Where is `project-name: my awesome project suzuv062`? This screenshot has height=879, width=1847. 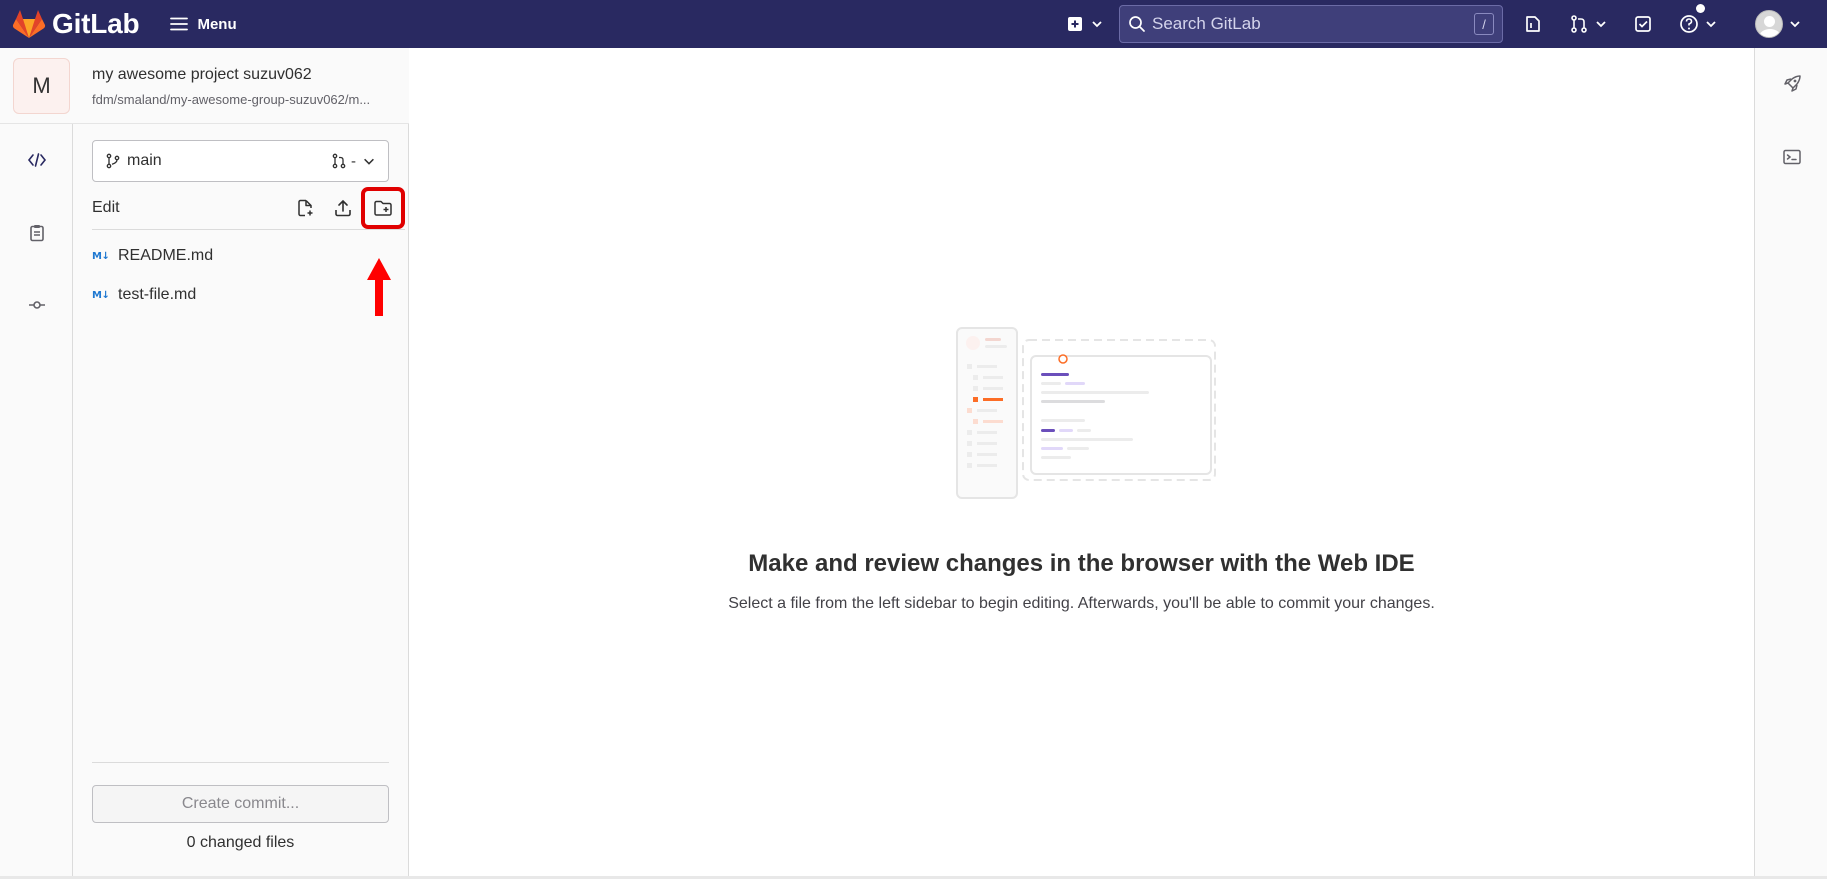
project-name: my awesome project suzuv062 is located at coordinates (202, 75).